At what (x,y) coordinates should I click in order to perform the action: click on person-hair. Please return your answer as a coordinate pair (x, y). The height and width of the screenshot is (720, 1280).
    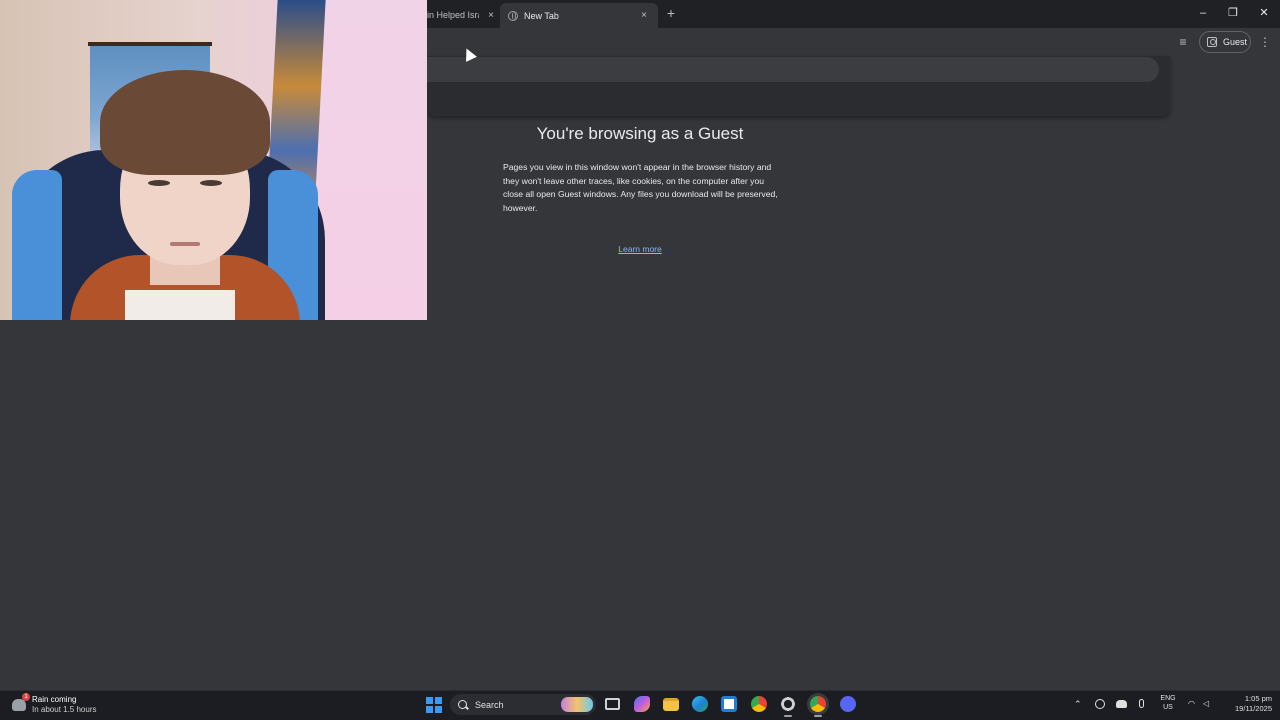
    Looking at the image, I should click on (185, 122).